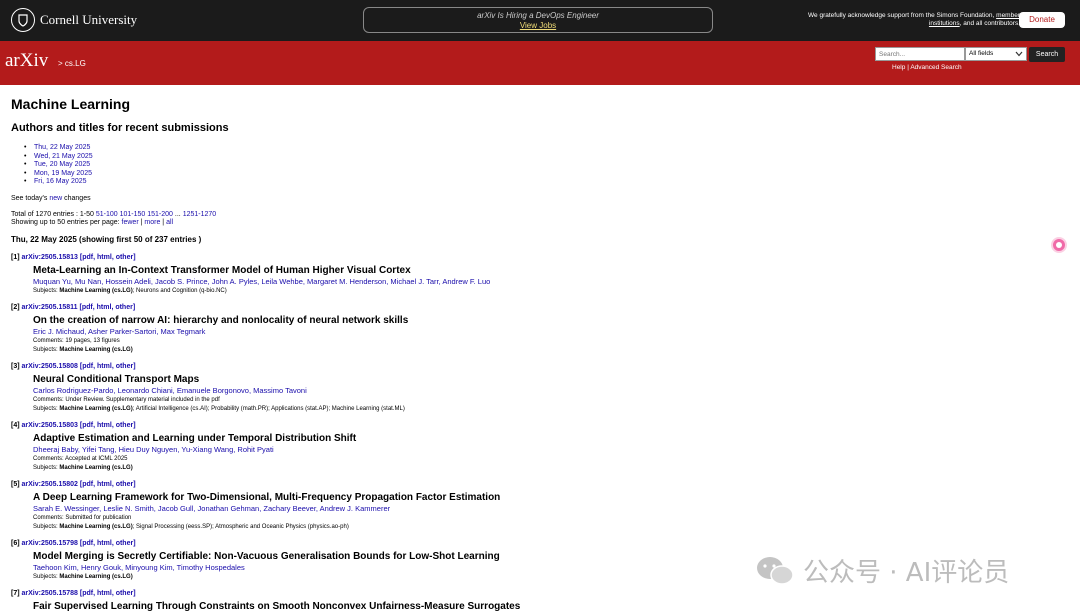 Image resolution: width=1080 pixels, height=614 pixels. Describe the element at coordinates (63, 156) in the screenshot. I see `date-link-label: Wed, 21 May 2025` at that location.